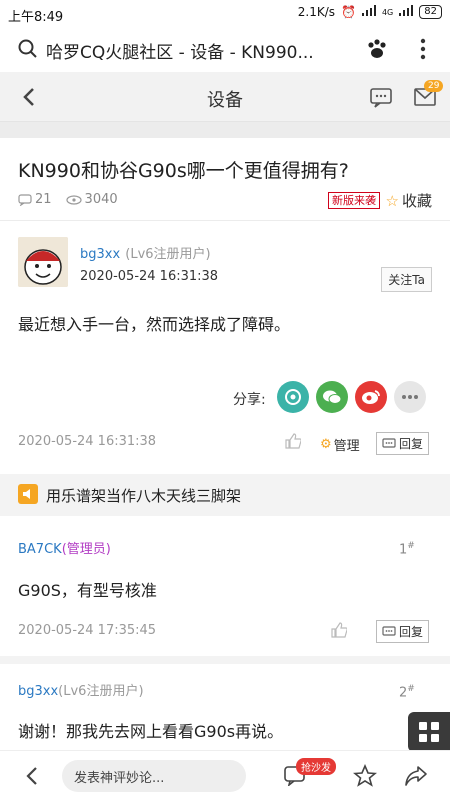  Describe the element at coordinates (392, 200) in the screenshot. I see `star-icon: ☆` at that location.